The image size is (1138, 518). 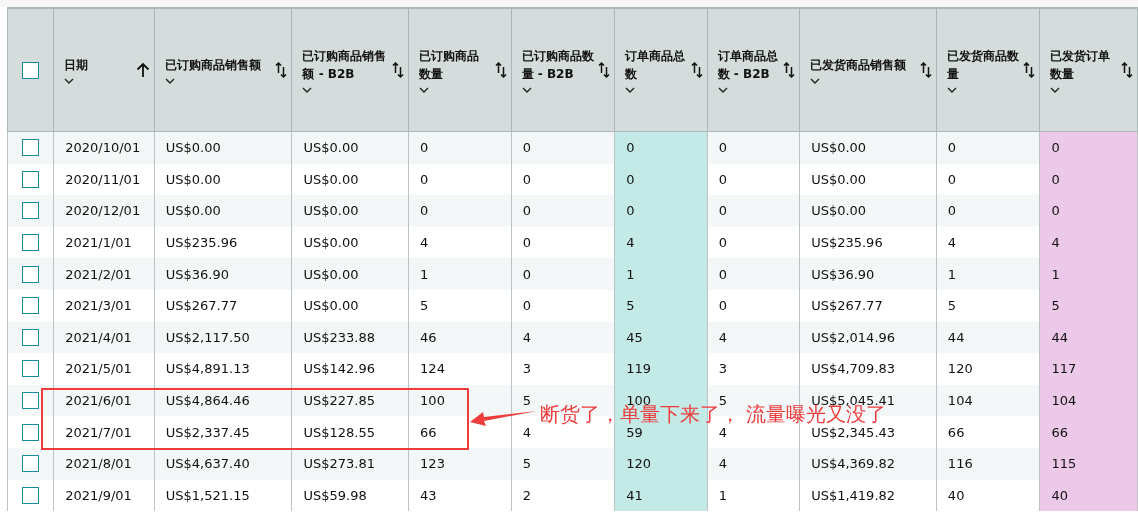 I want to click on table-cell: US$59.98, so click(x=335, y=495).